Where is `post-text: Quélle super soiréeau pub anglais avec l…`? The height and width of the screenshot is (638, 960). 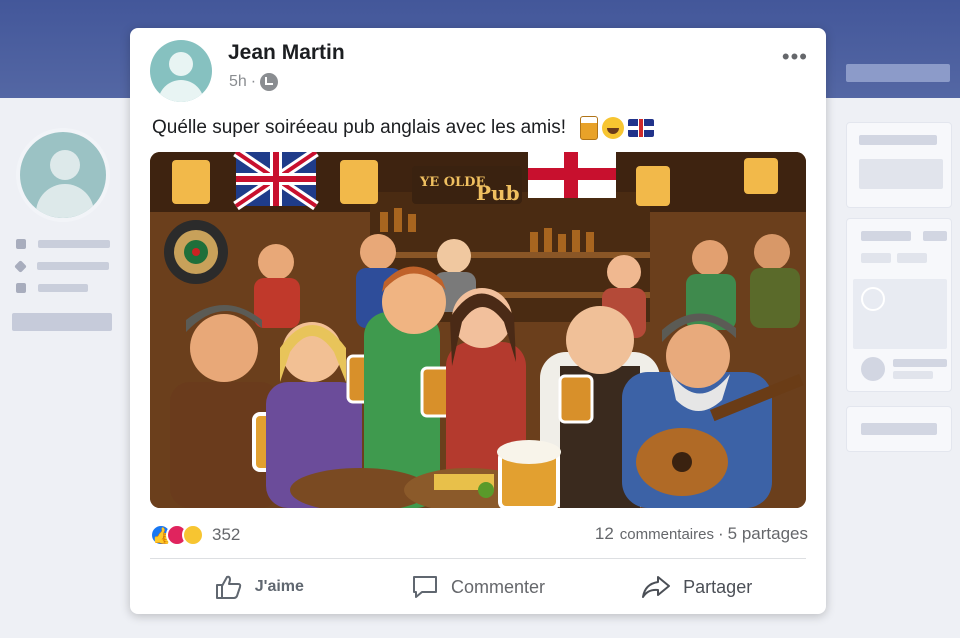 post-text: Quélle super soiréeau pub anglais avec l… is located at coordinates (359, 127).